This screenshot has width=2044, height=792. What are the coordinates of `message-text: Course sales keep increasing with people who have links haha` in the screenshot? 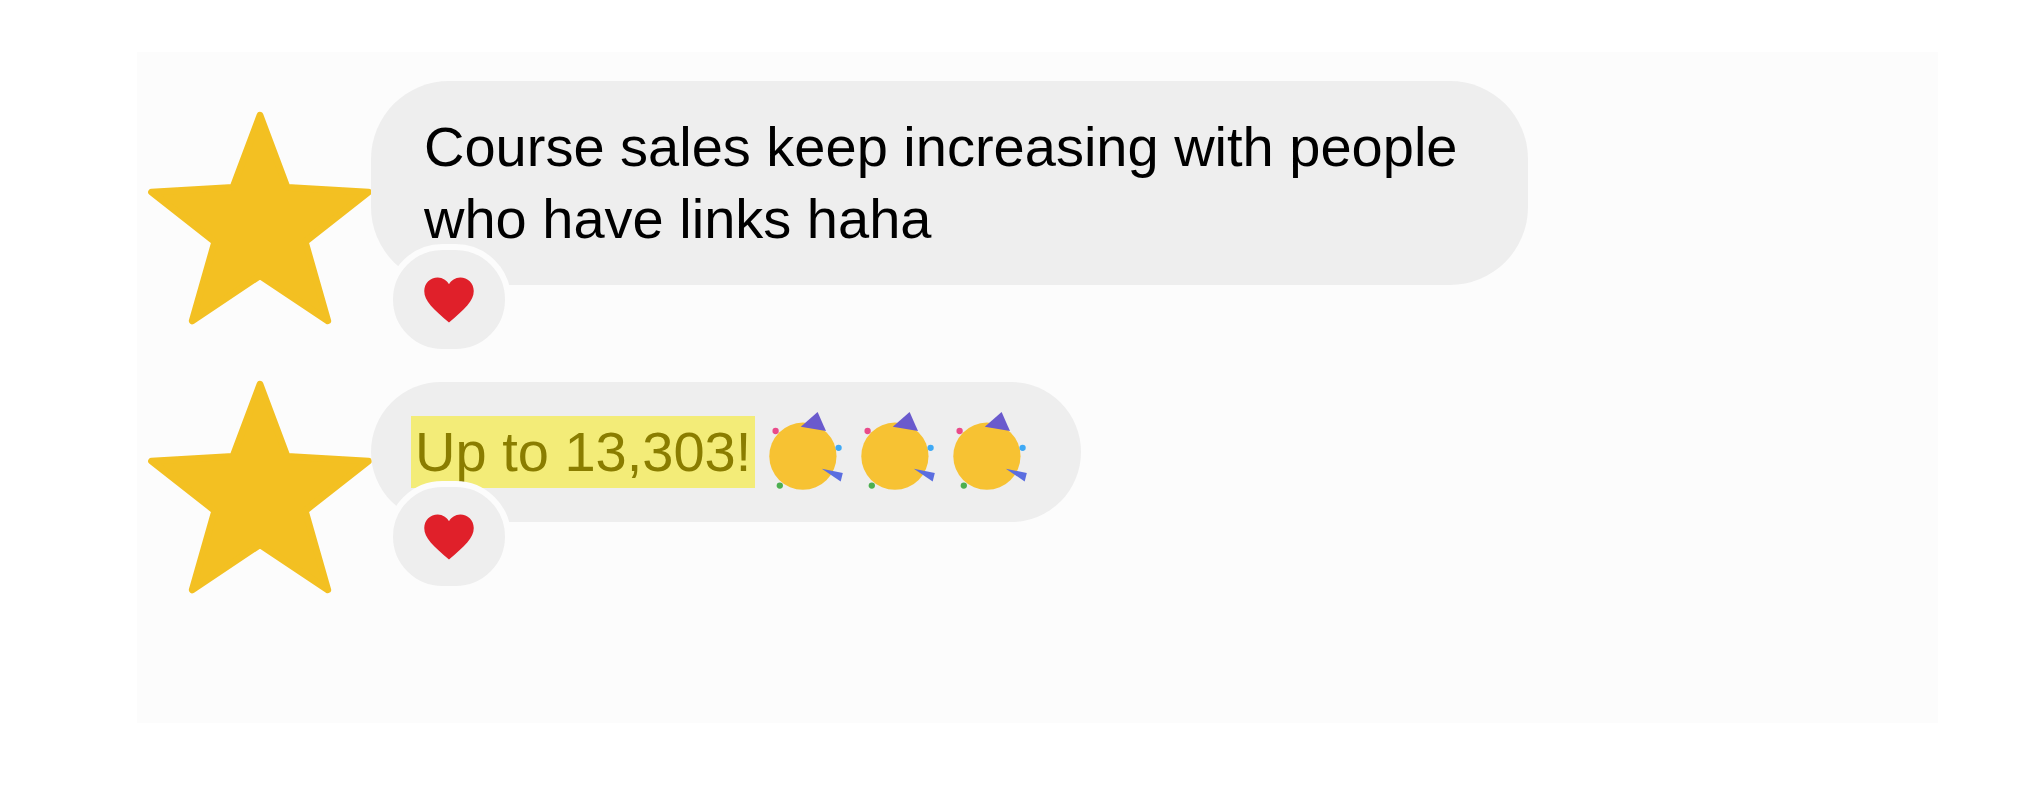 It's located at (941, 182).